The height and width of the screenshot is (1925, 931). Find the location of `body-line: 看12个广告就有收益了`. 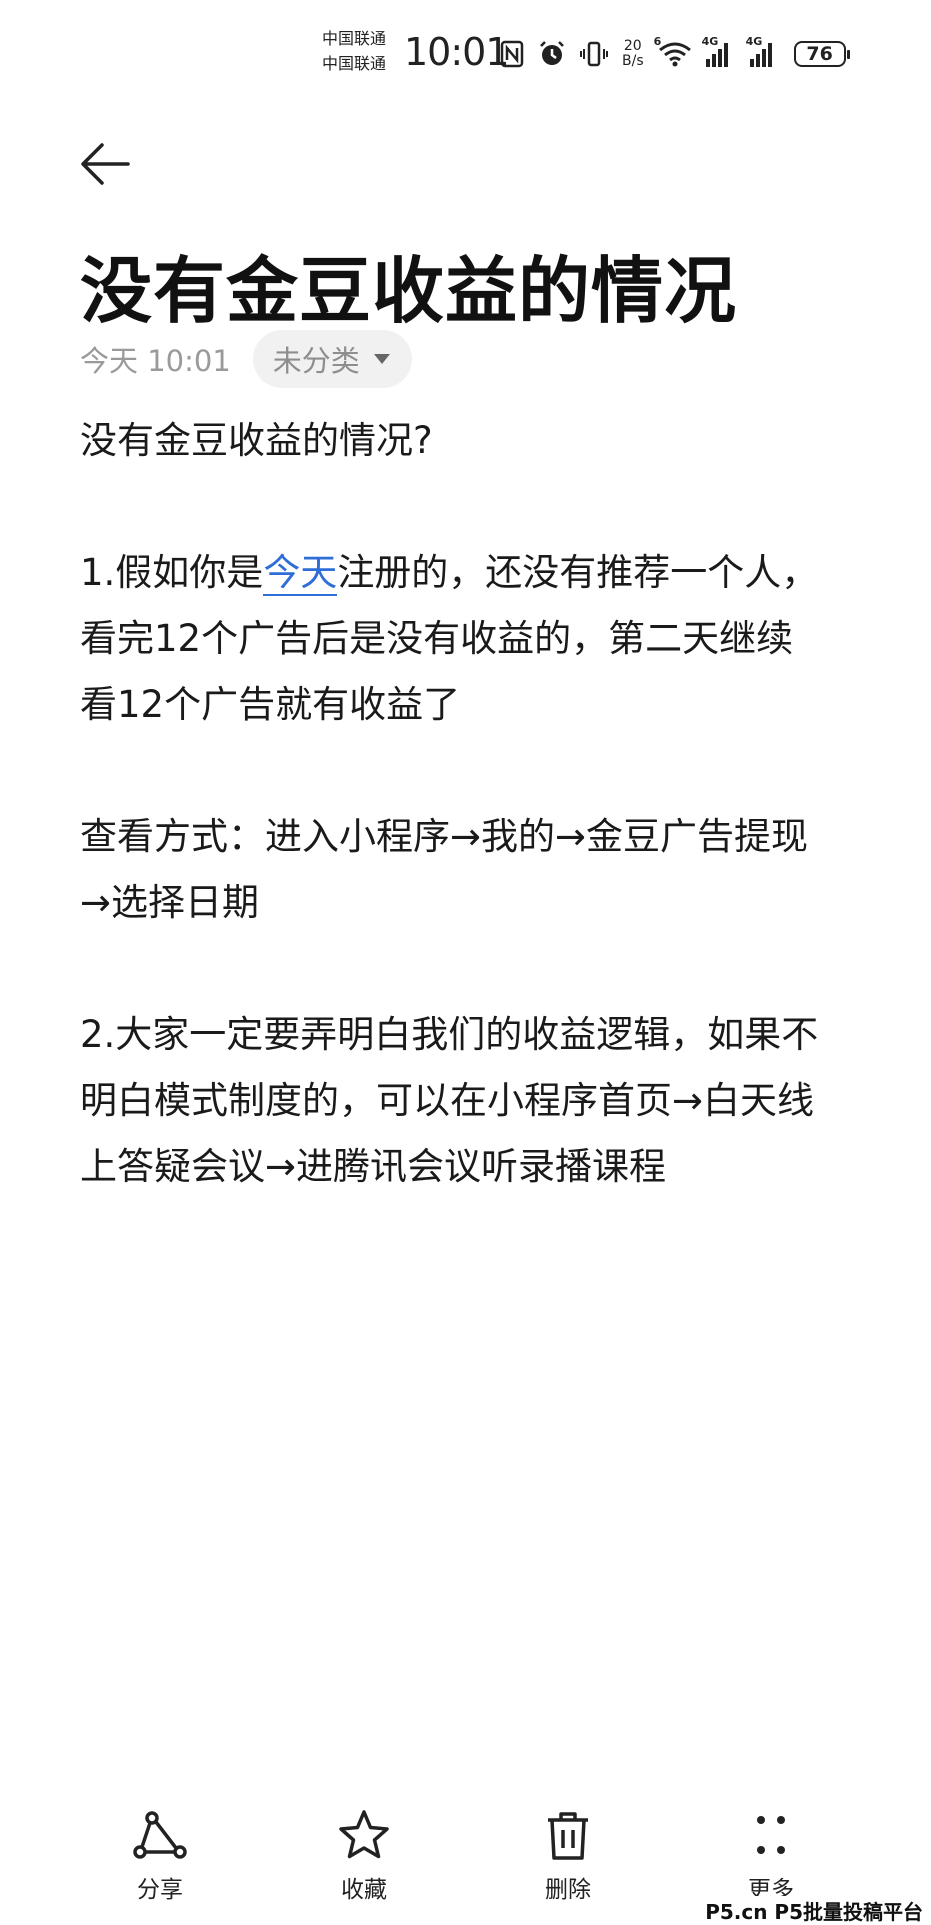

body-line: 看12个广告就有收益了 is located at coordinates (270, 704).